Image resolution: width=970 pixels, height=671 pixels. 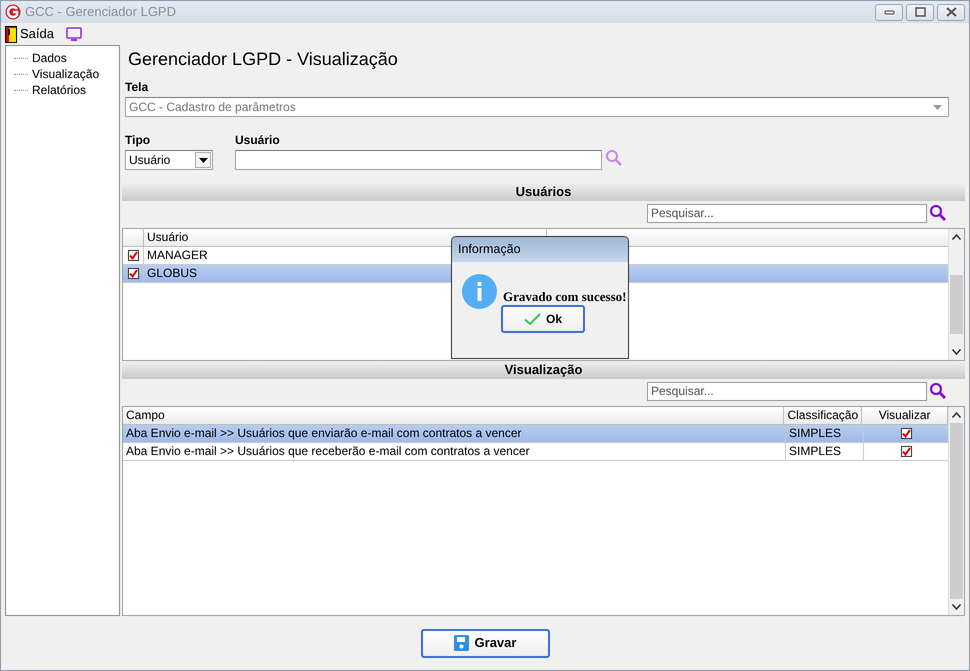 I want to click on save-button: Gravar, so click(x=485, y=643).